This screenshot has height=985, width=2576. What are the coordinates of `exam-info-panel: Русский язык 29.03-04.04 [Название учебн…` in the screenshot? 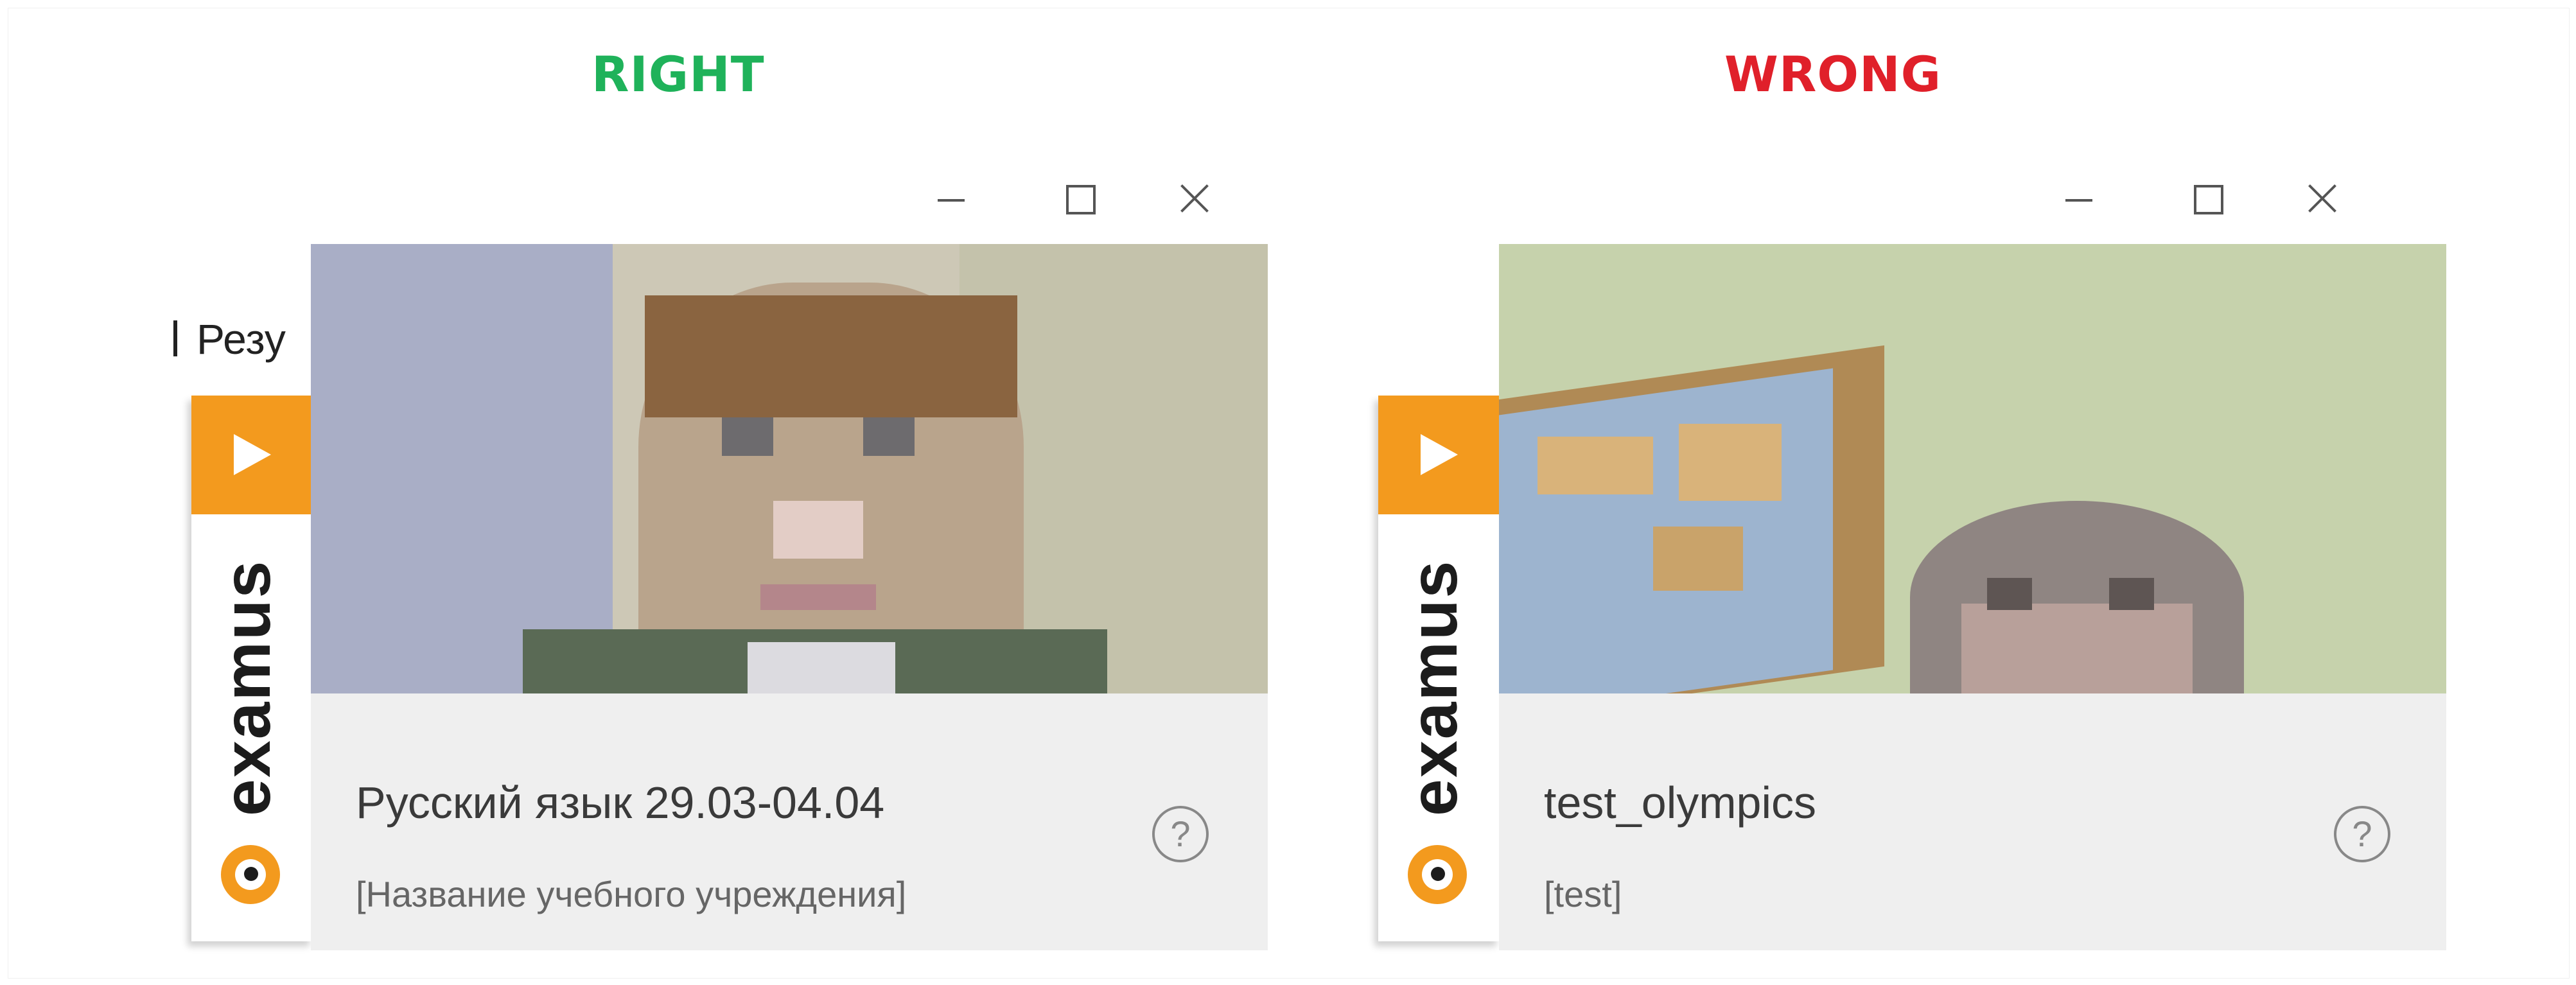 It's located at (789, 822).